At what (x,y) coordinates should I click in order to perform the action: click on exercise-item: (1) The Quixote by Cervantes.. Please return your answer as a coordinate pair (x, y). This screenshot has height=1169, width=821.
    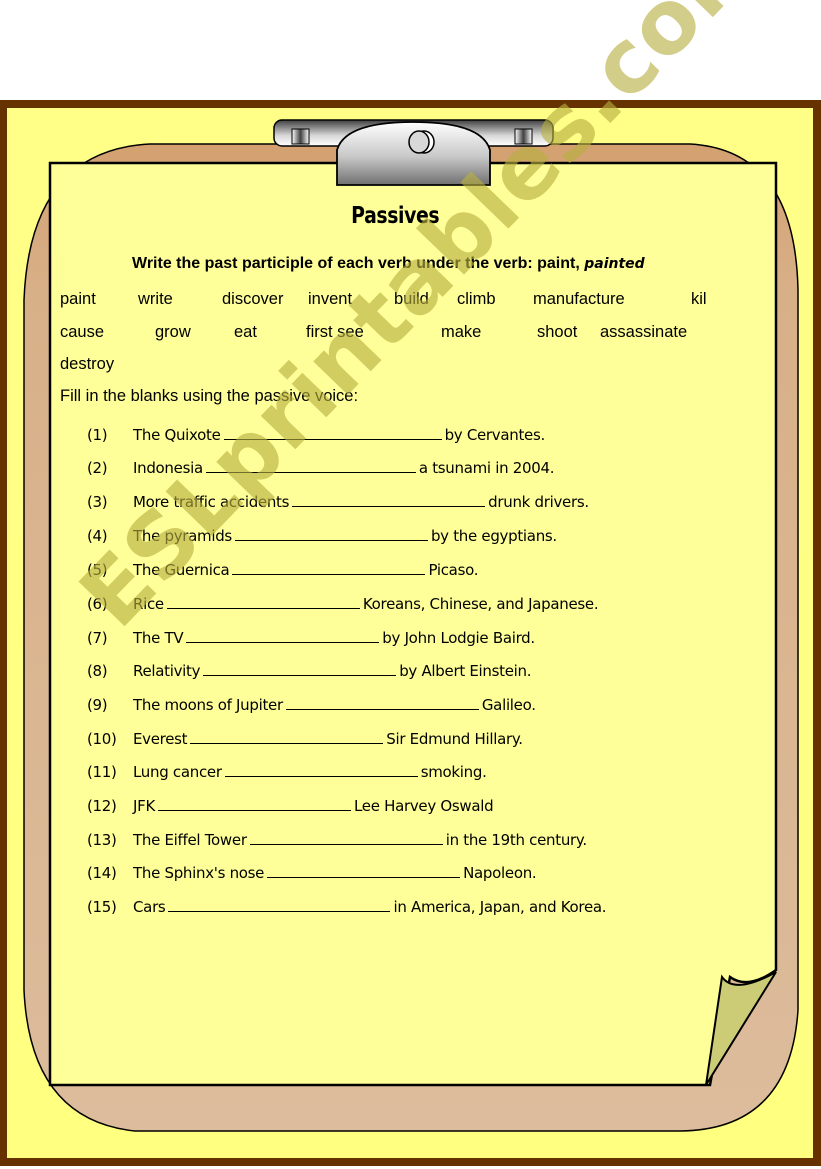
    Looking at the image, I should click on (316, 435).